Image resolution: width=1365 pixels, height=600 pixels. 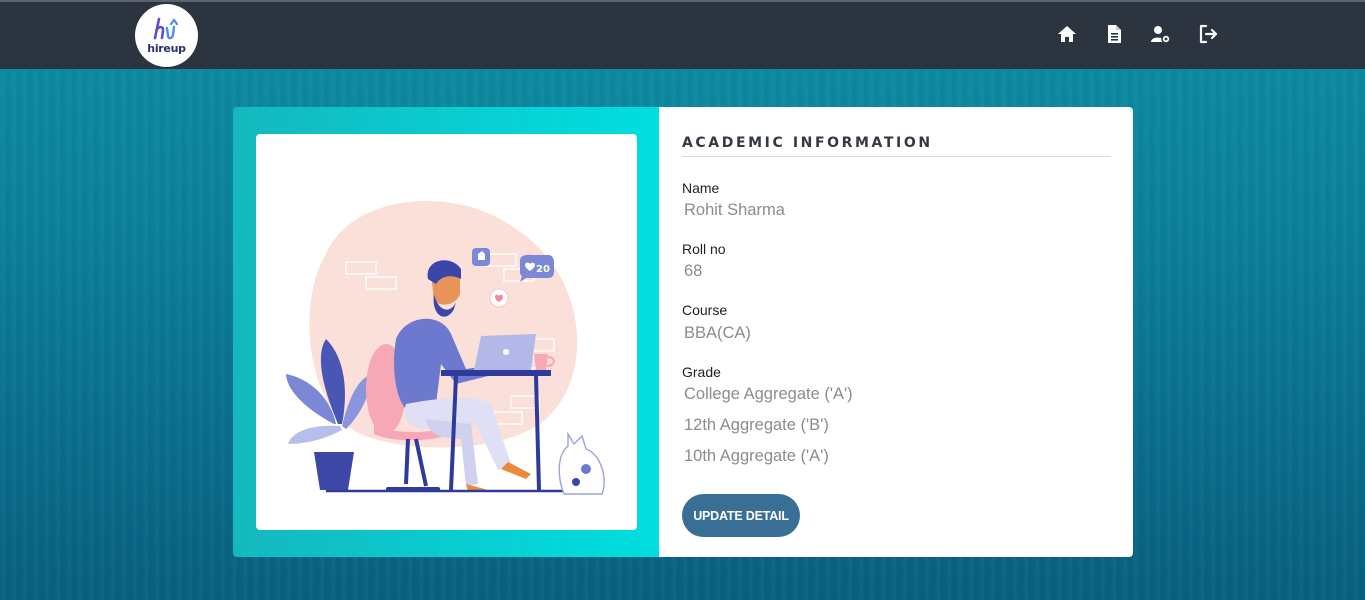 What do you see at coordinates (1067, 34) in the screenshot?
I see `home-icon` at bounding box center [1067, 34].